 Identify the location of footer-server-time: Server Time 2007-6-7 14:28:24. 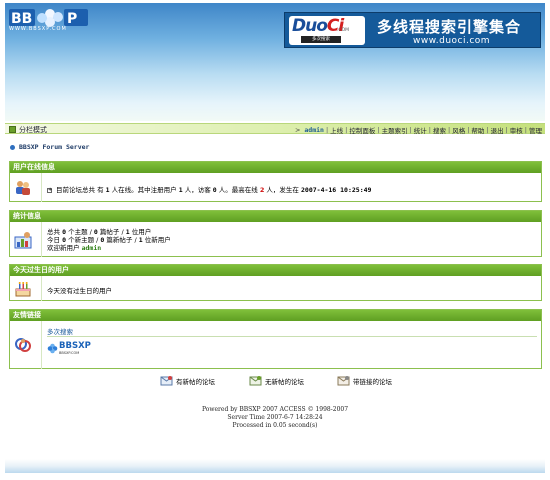
(275, 417).